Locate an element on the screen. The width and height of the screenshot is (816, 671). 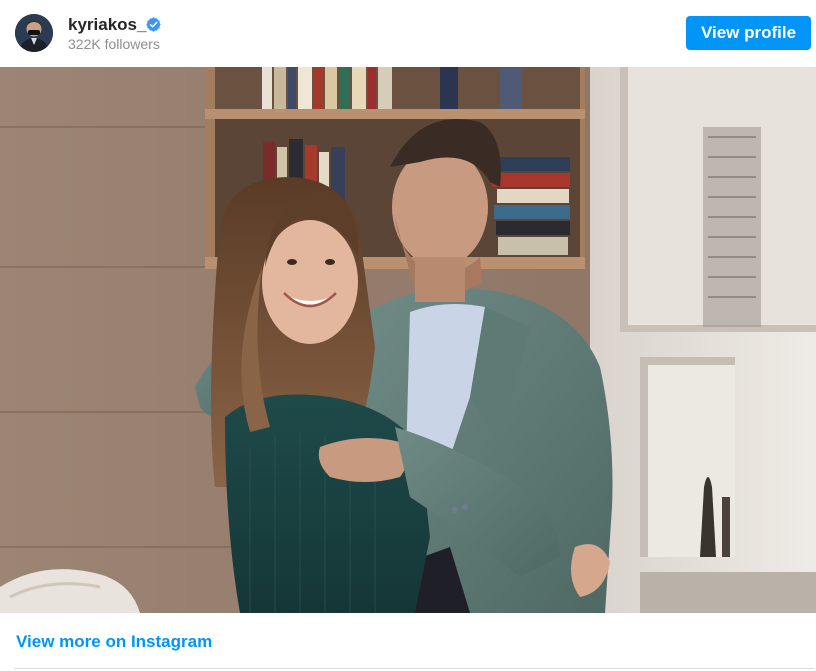
verified-badge-icon is located at coordinates (153, 24).